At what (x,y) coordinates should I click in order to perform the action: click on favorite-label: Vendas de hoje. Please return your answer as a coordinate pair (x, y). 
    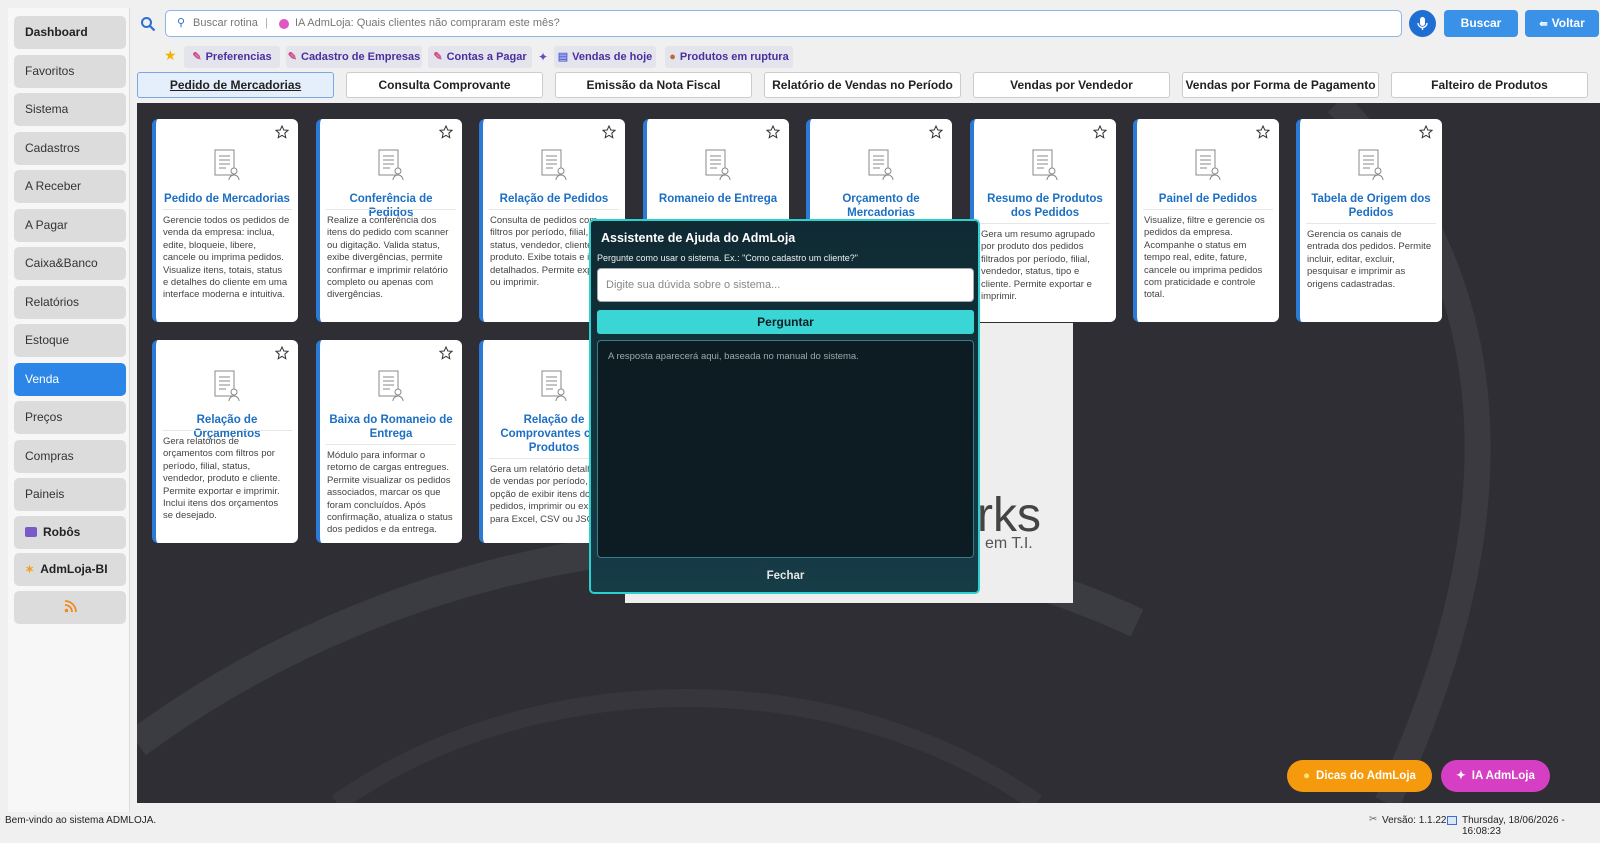
    Looking at the image, I should click on (612, 57).